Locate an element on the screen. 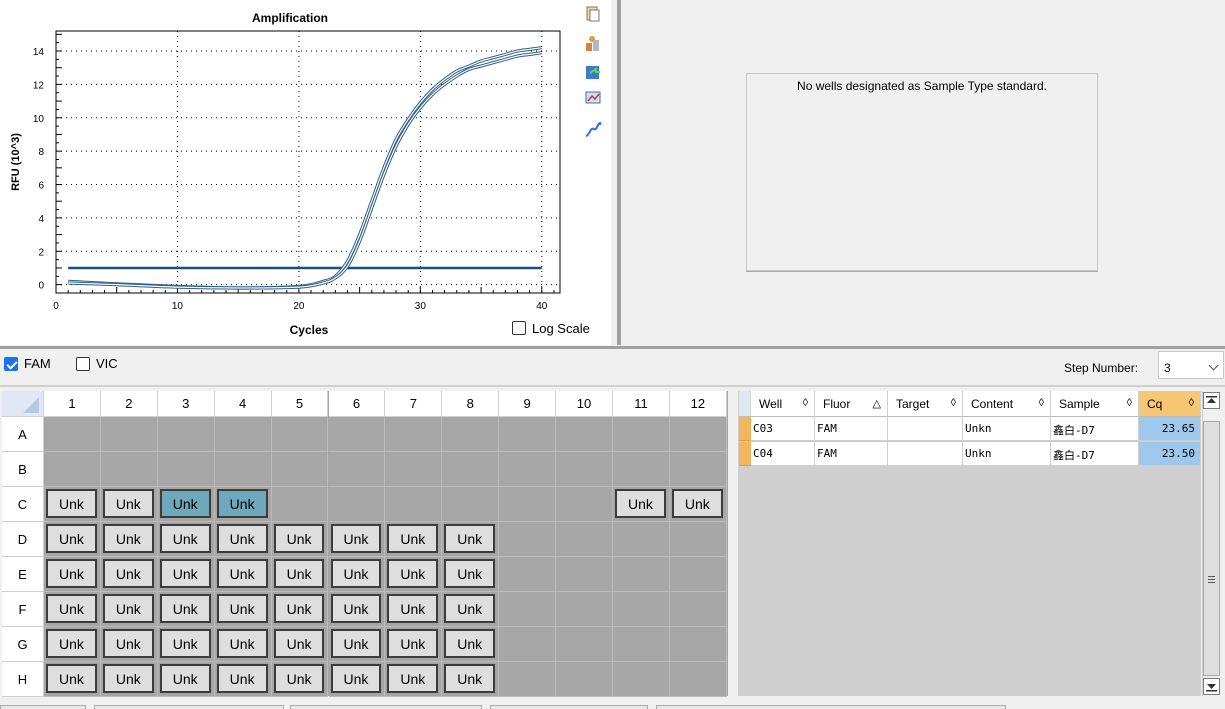  sort-icon: △ is located at coordinates (877, 403).